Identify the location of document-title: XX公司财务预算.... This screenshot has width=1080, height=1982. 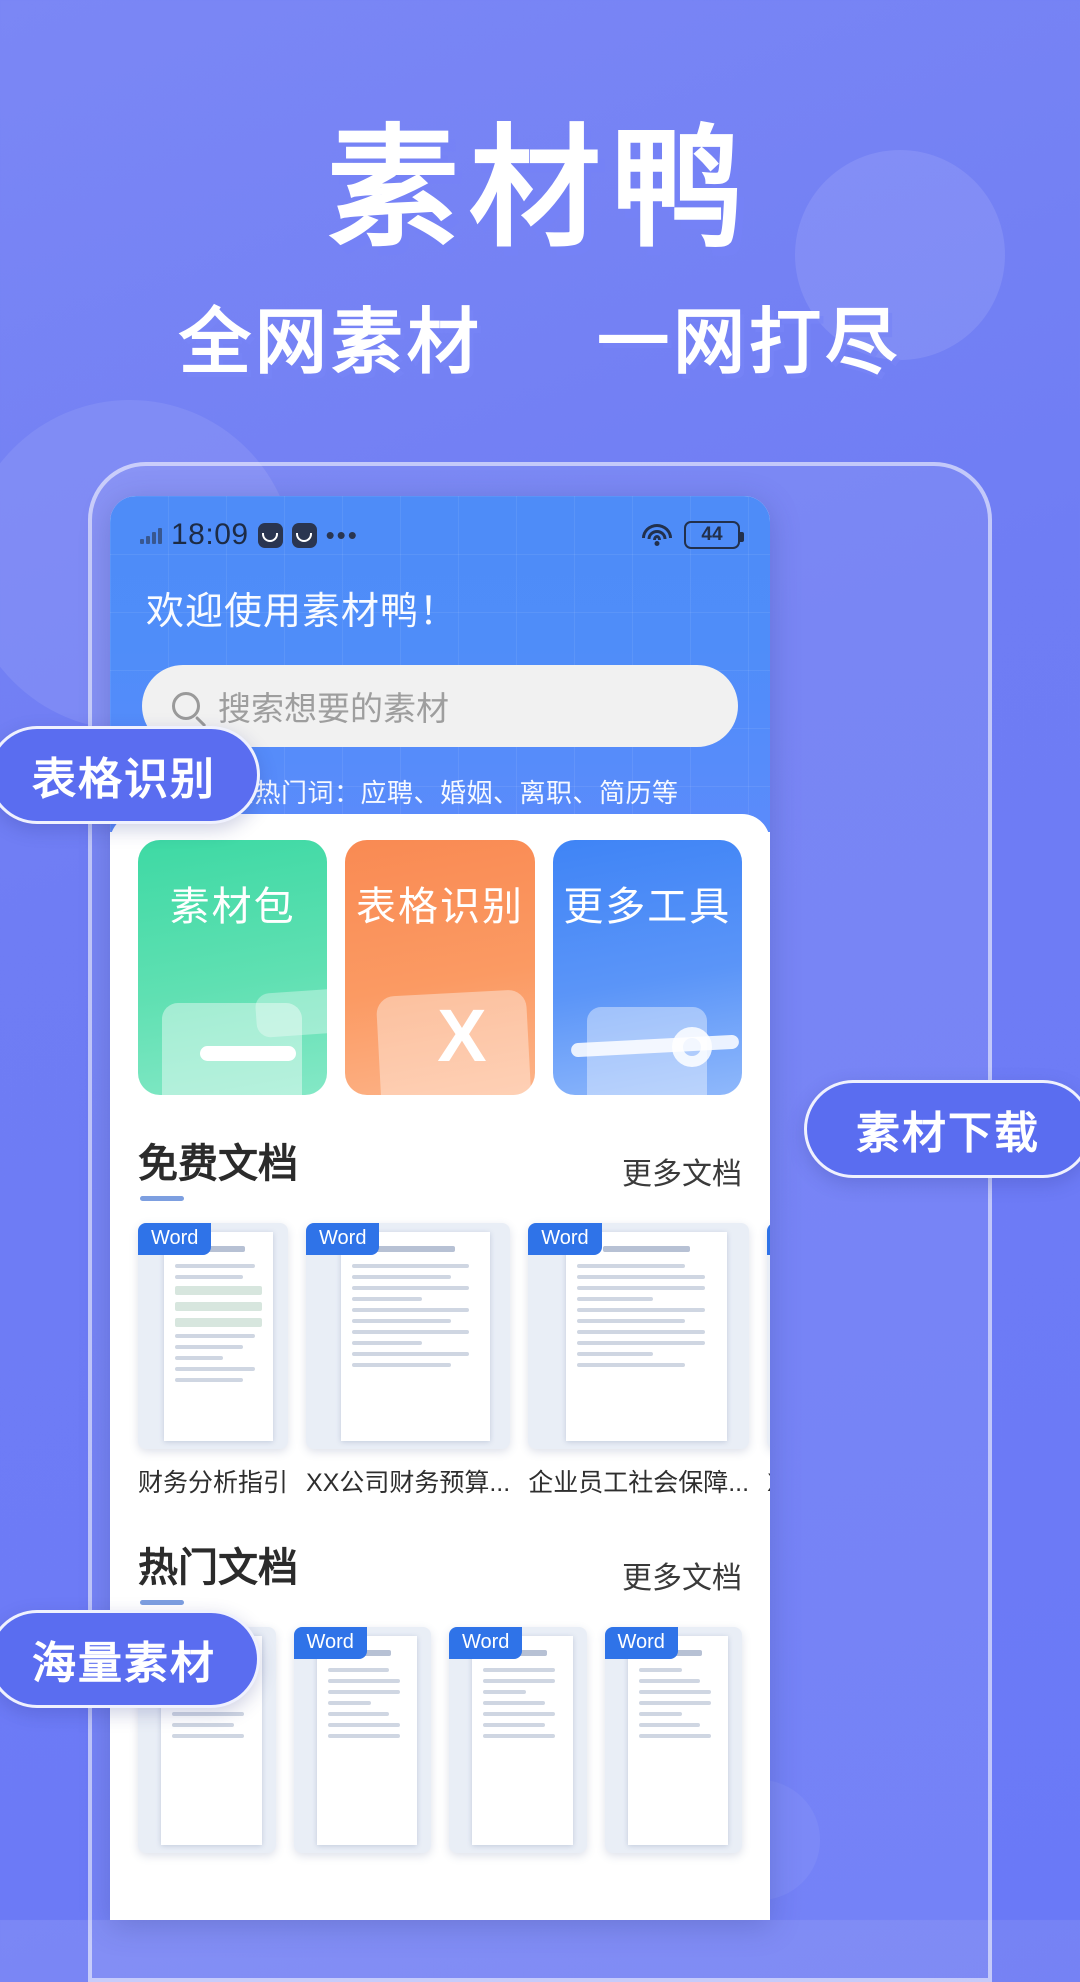
(408, 1483).